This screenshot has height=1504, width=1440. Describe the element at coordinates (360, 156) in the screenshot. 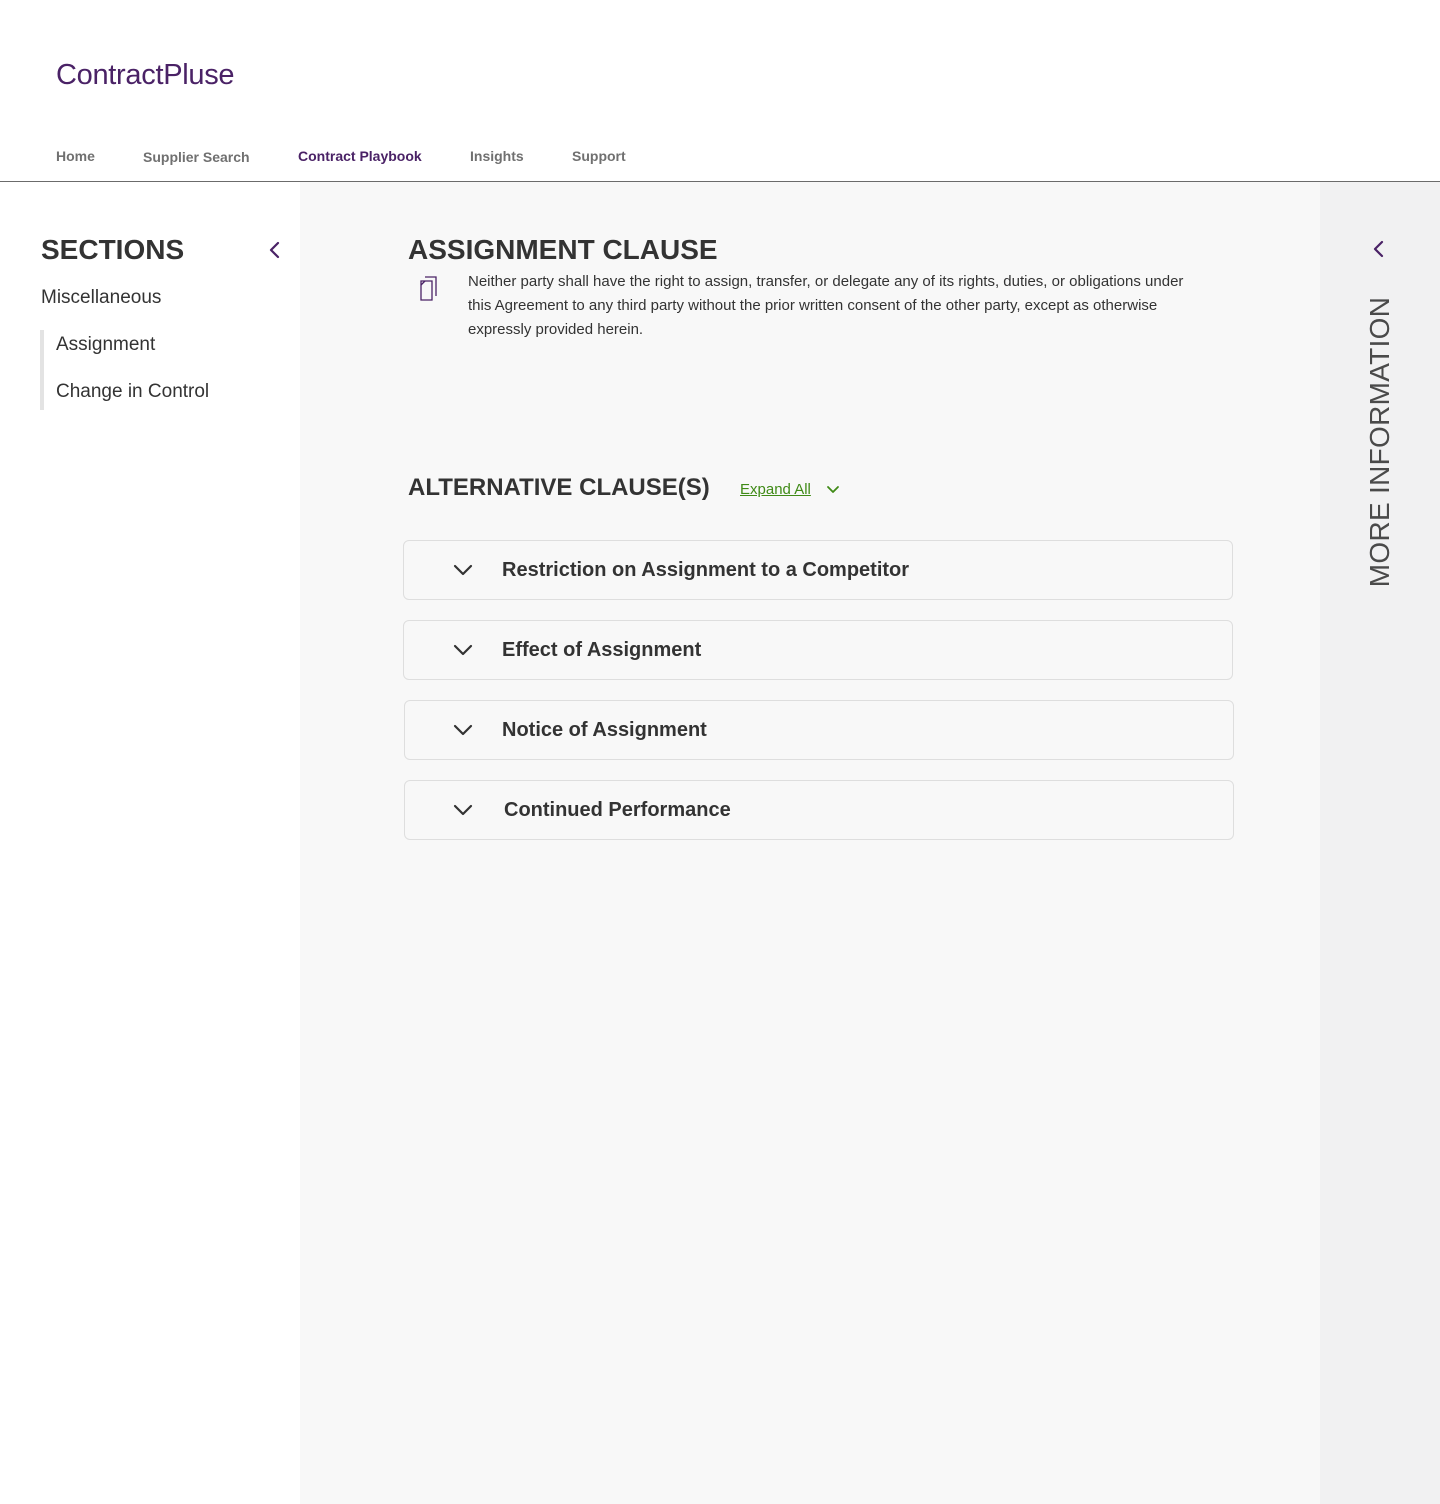

I see `nav-contract-playbook: Contract Playbook` at that location.